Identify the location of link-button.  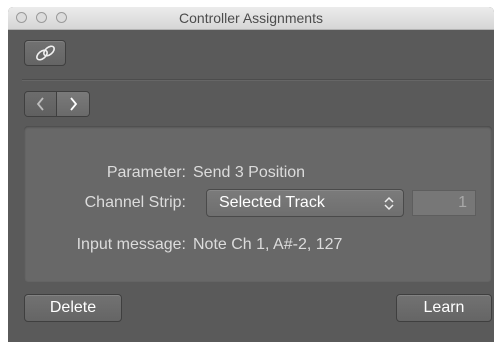
(45, 53).